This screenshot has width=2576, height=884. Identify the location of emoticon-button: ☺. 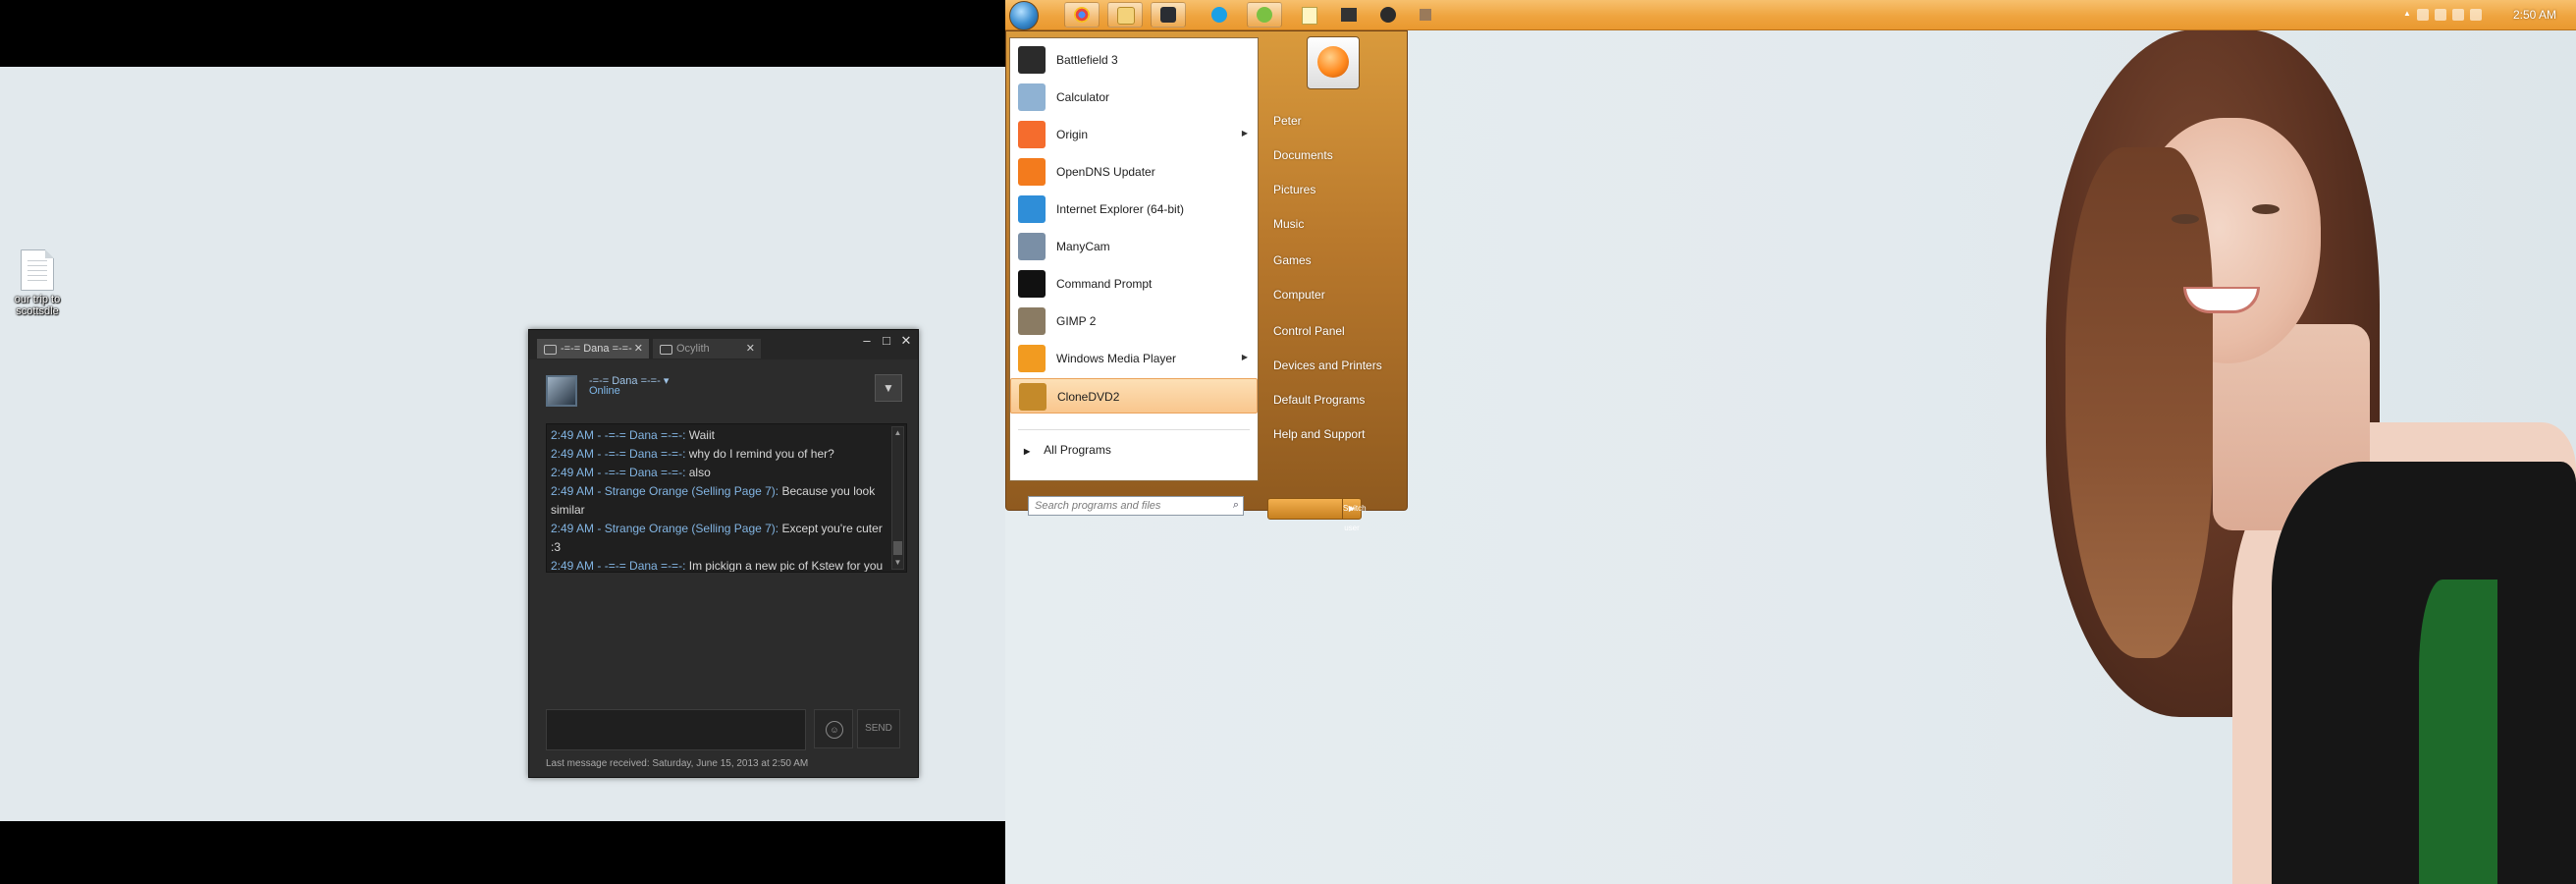
(833, 728).